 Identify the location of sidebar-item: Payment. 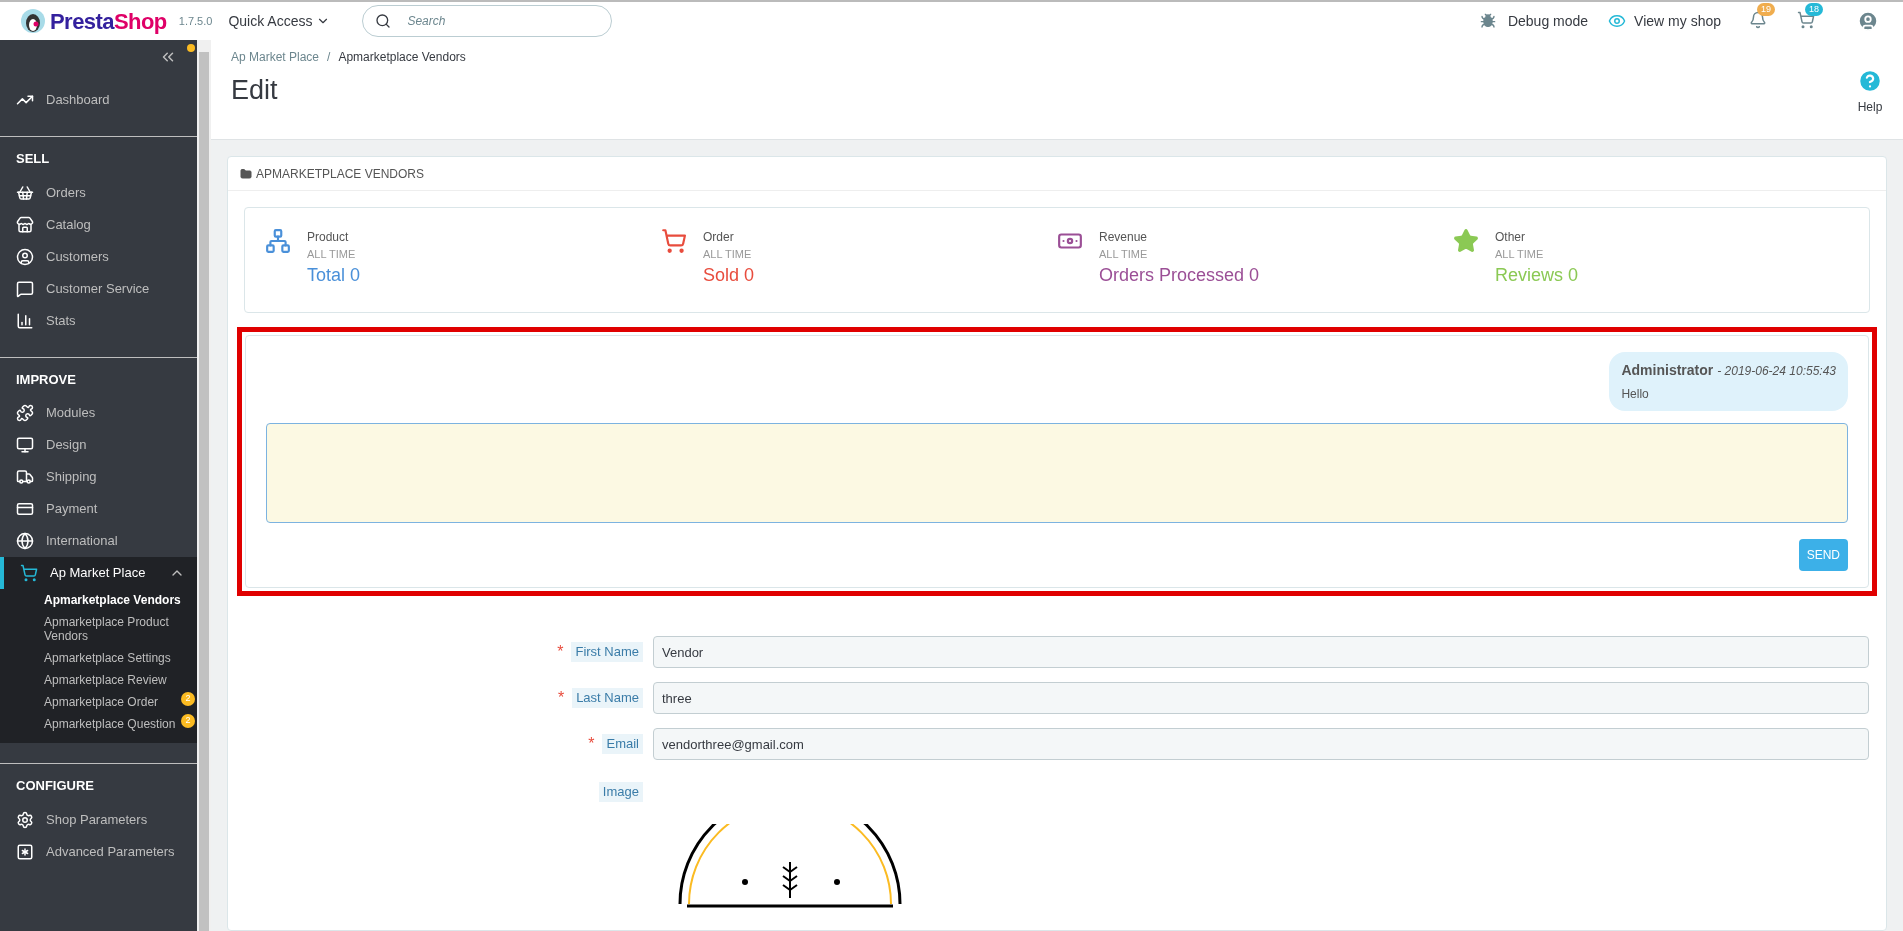
(98, 509).